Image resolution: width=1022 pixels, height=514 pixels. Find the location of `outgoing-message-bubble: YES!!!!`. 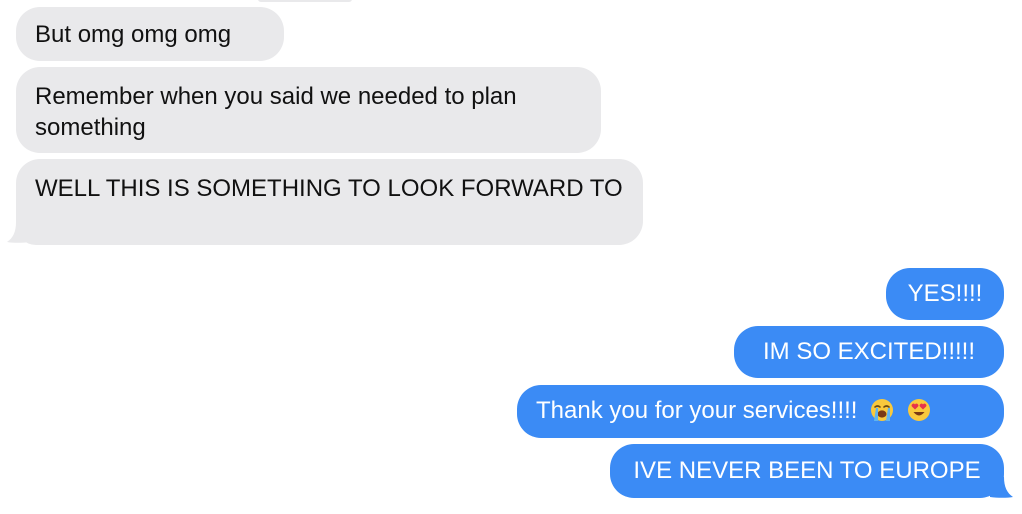

outgoing-message-bubble: YES!!!! is located at coordinates (945, 294).